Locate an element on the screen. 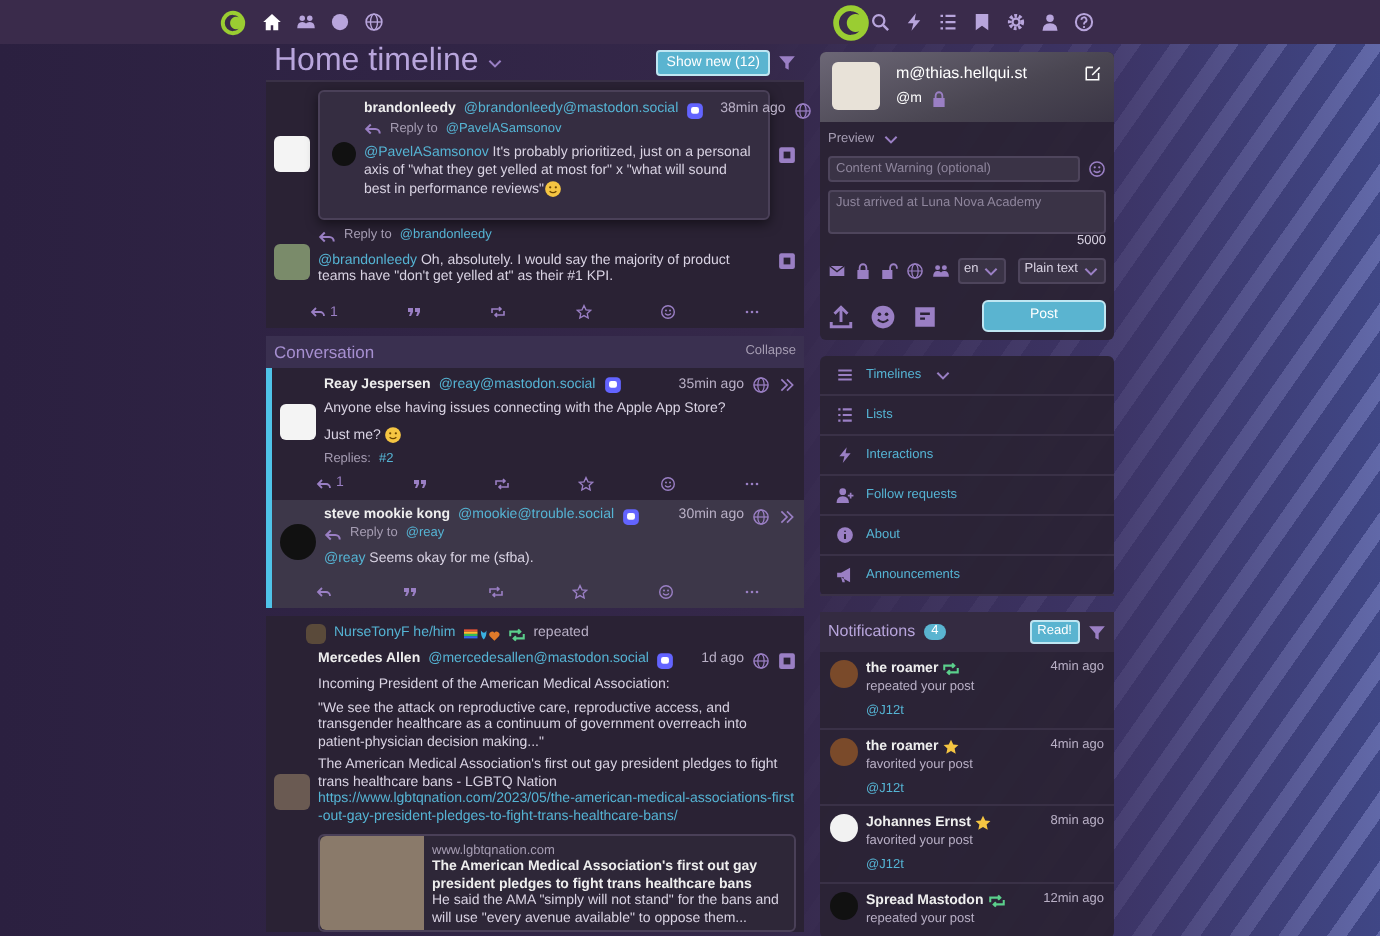 The image size is (1380, 936). circle-icon is located at coordinates (340, 22).